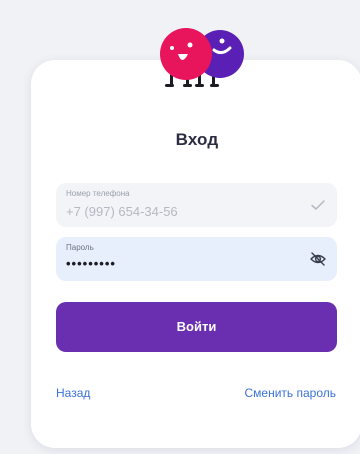  What do you see at coordinates (80, 247) in the screenshot?
I see `password-field-label: Пароль` at bounding box center [80, 247].